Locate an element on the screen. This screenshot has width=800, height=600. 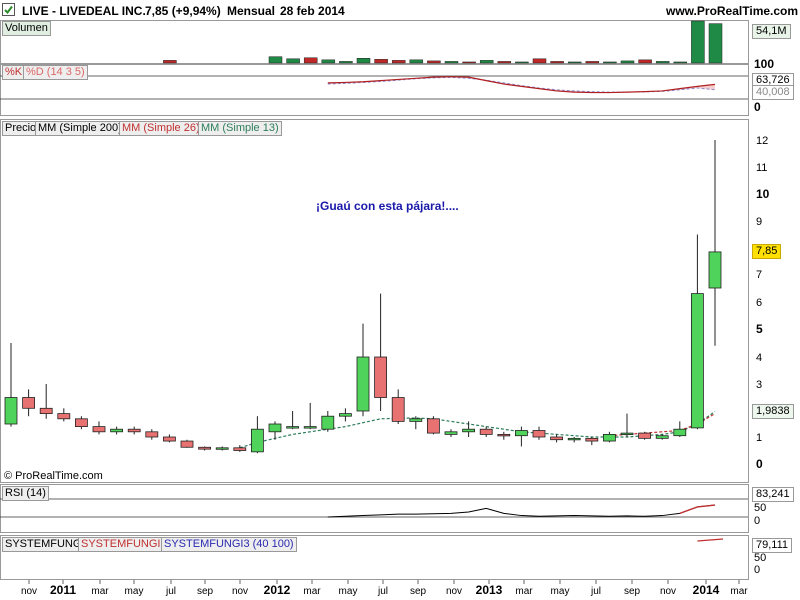
price-tick-label: 12 is located at coordinates (762, 141).